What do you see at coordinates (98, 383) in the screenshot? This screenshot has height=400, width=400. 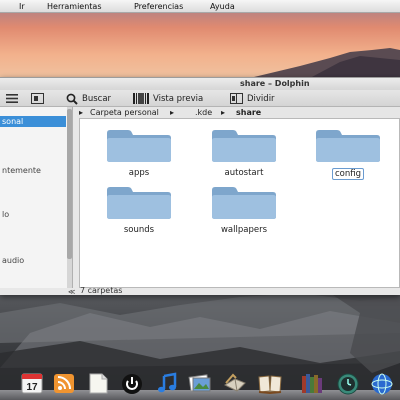 I see `document-icon` at bounding box center [98, 383].